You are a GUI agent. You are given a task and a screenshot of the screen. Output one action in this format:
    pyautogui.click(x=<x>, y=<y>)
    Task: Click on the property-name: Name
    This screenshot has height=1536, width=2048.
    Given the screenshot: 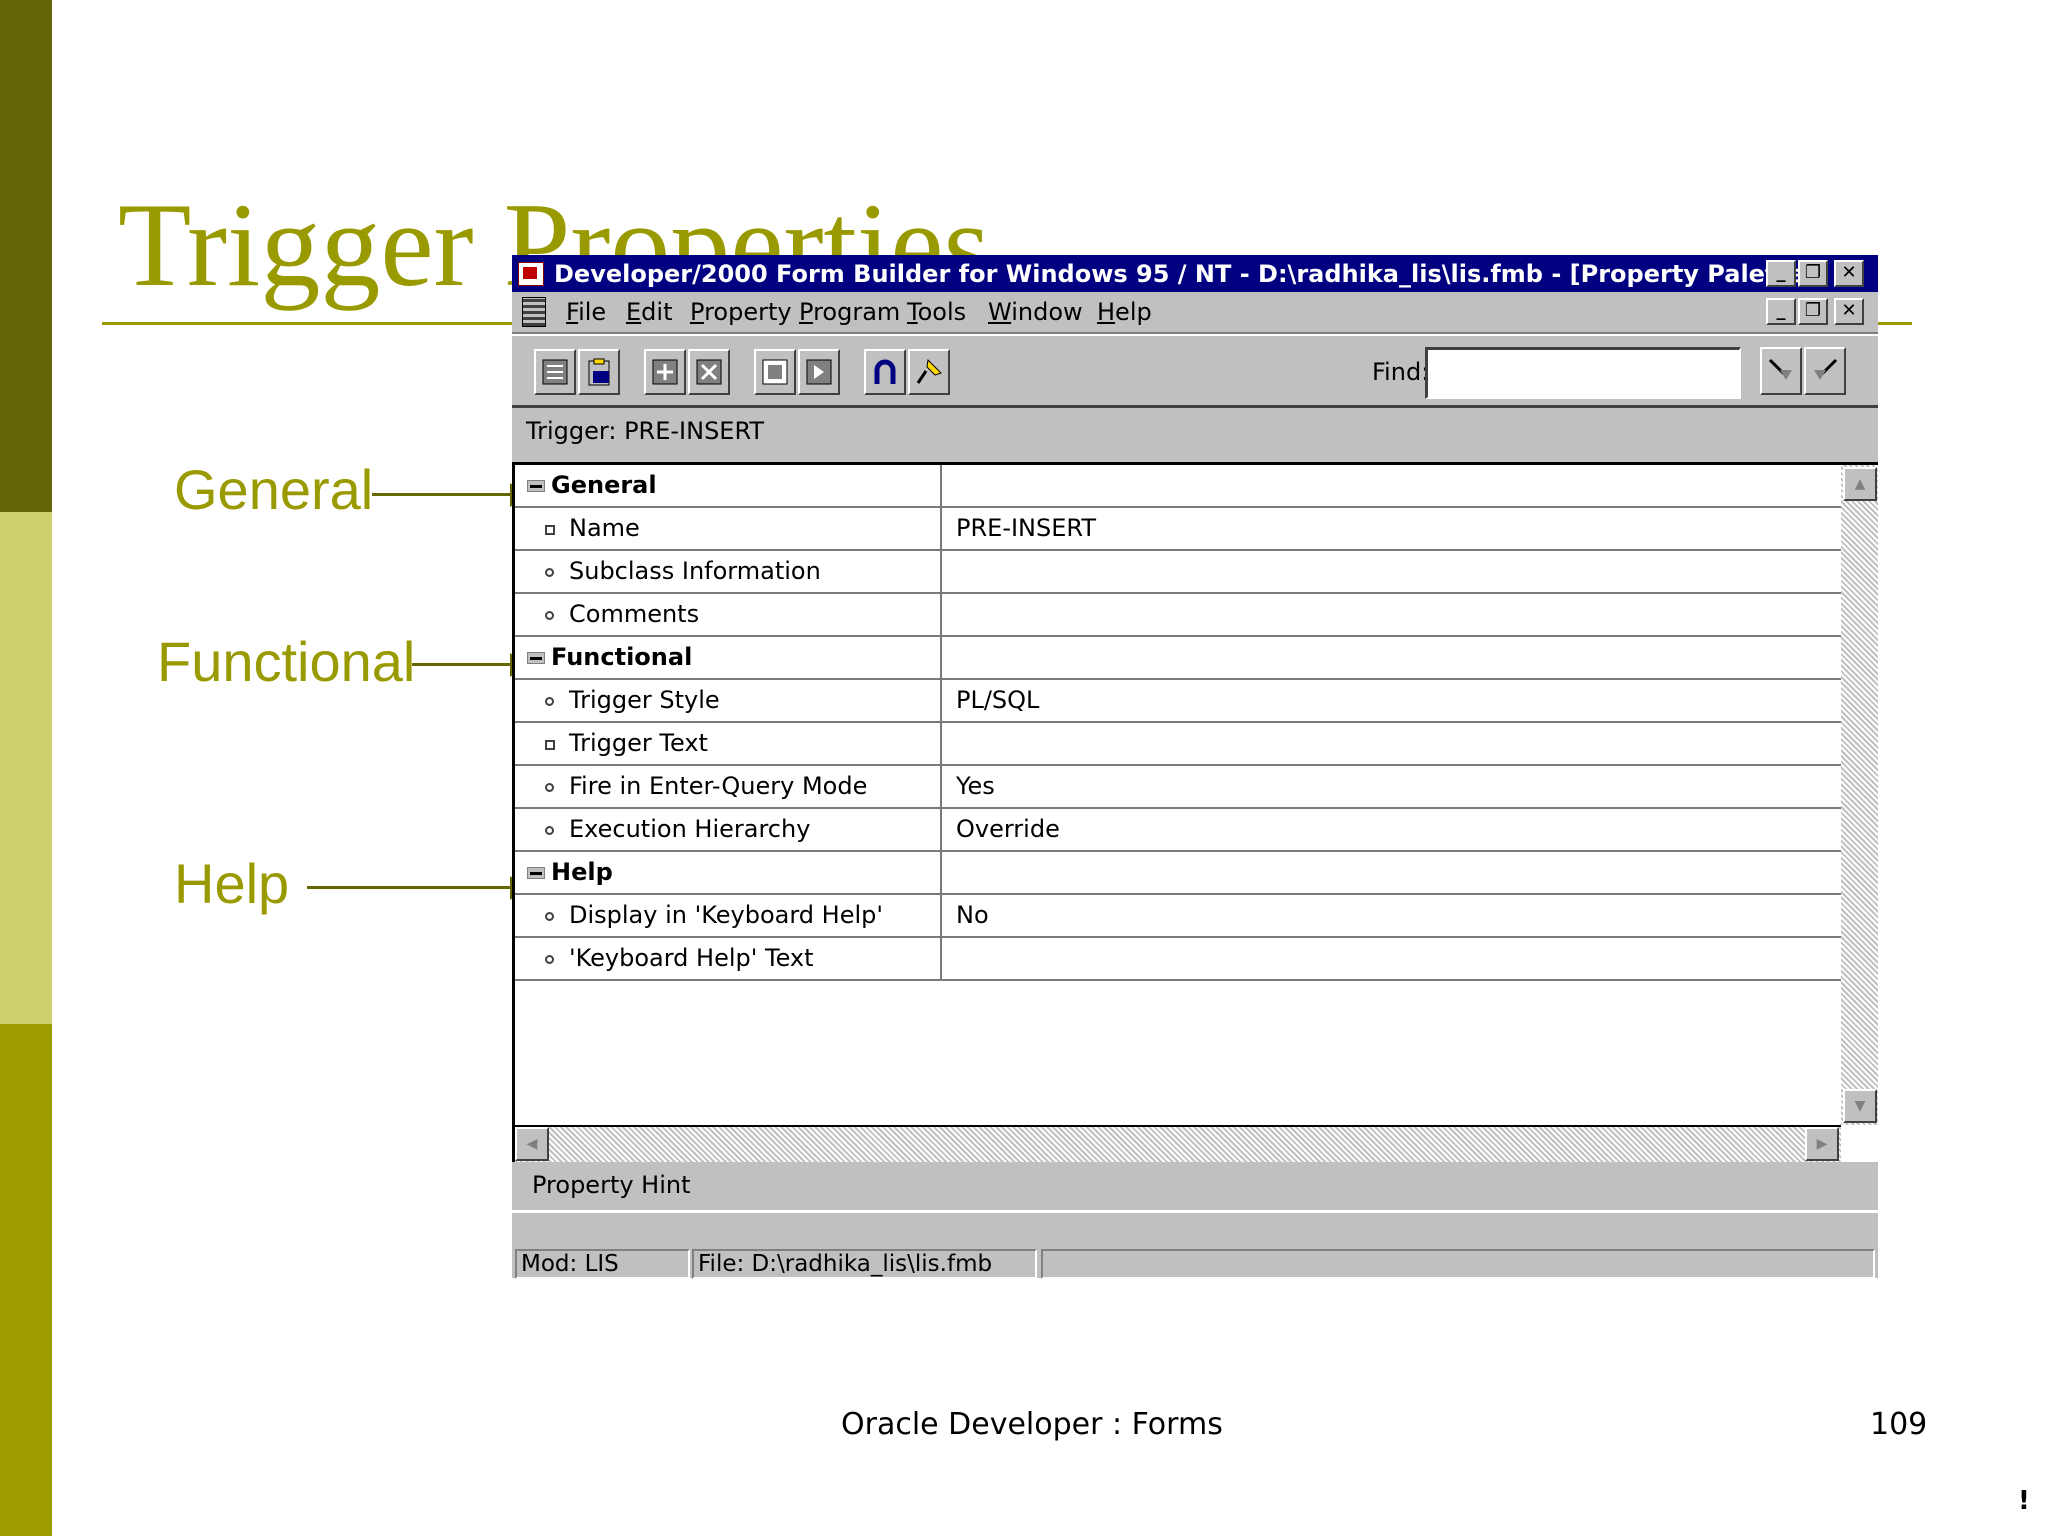 What is the action you would take?
    pyautogui.click(x=604, y=528)
    